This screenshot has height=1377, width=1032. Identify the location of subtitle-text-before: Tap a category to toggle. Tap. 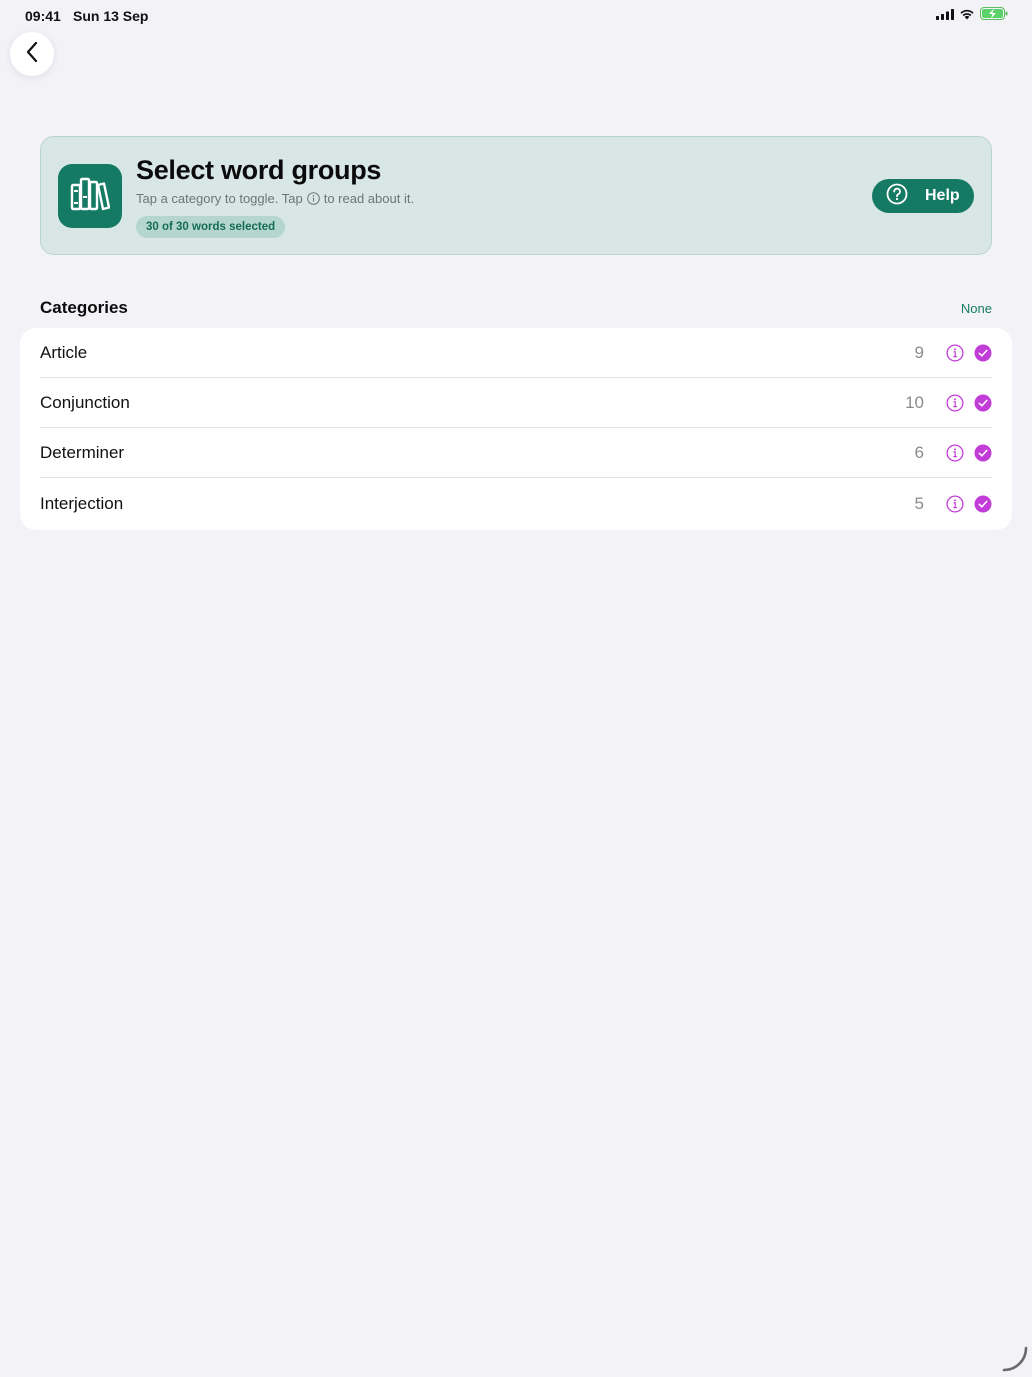
(219, 198).